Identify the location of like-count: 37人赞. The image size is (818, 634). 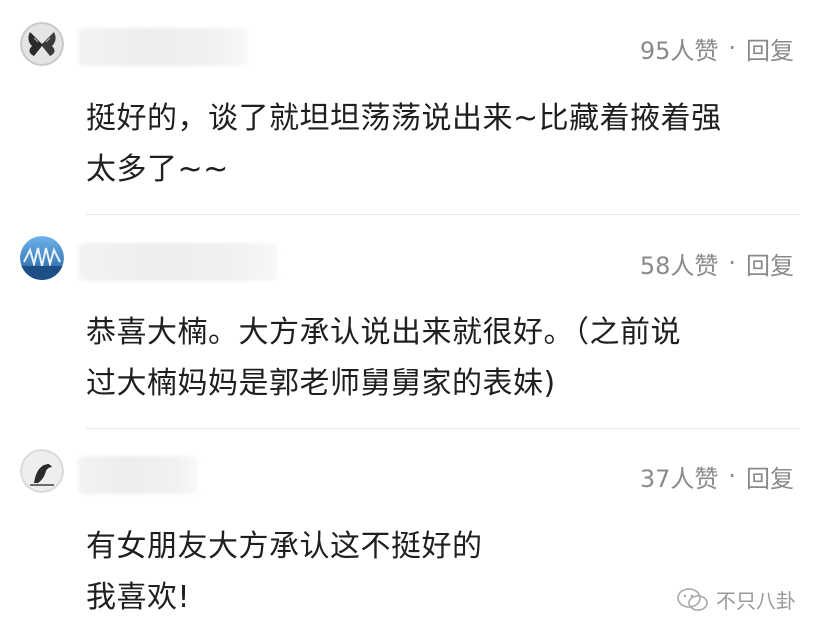
(679, 476).